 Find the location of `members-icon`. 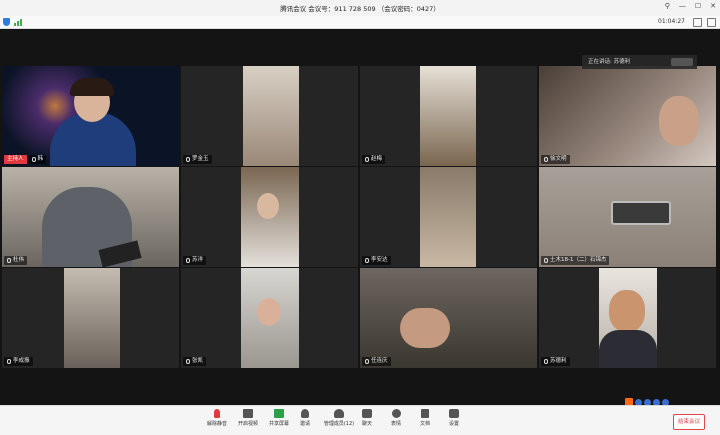

members-icon is located at coordinates (339, 413).